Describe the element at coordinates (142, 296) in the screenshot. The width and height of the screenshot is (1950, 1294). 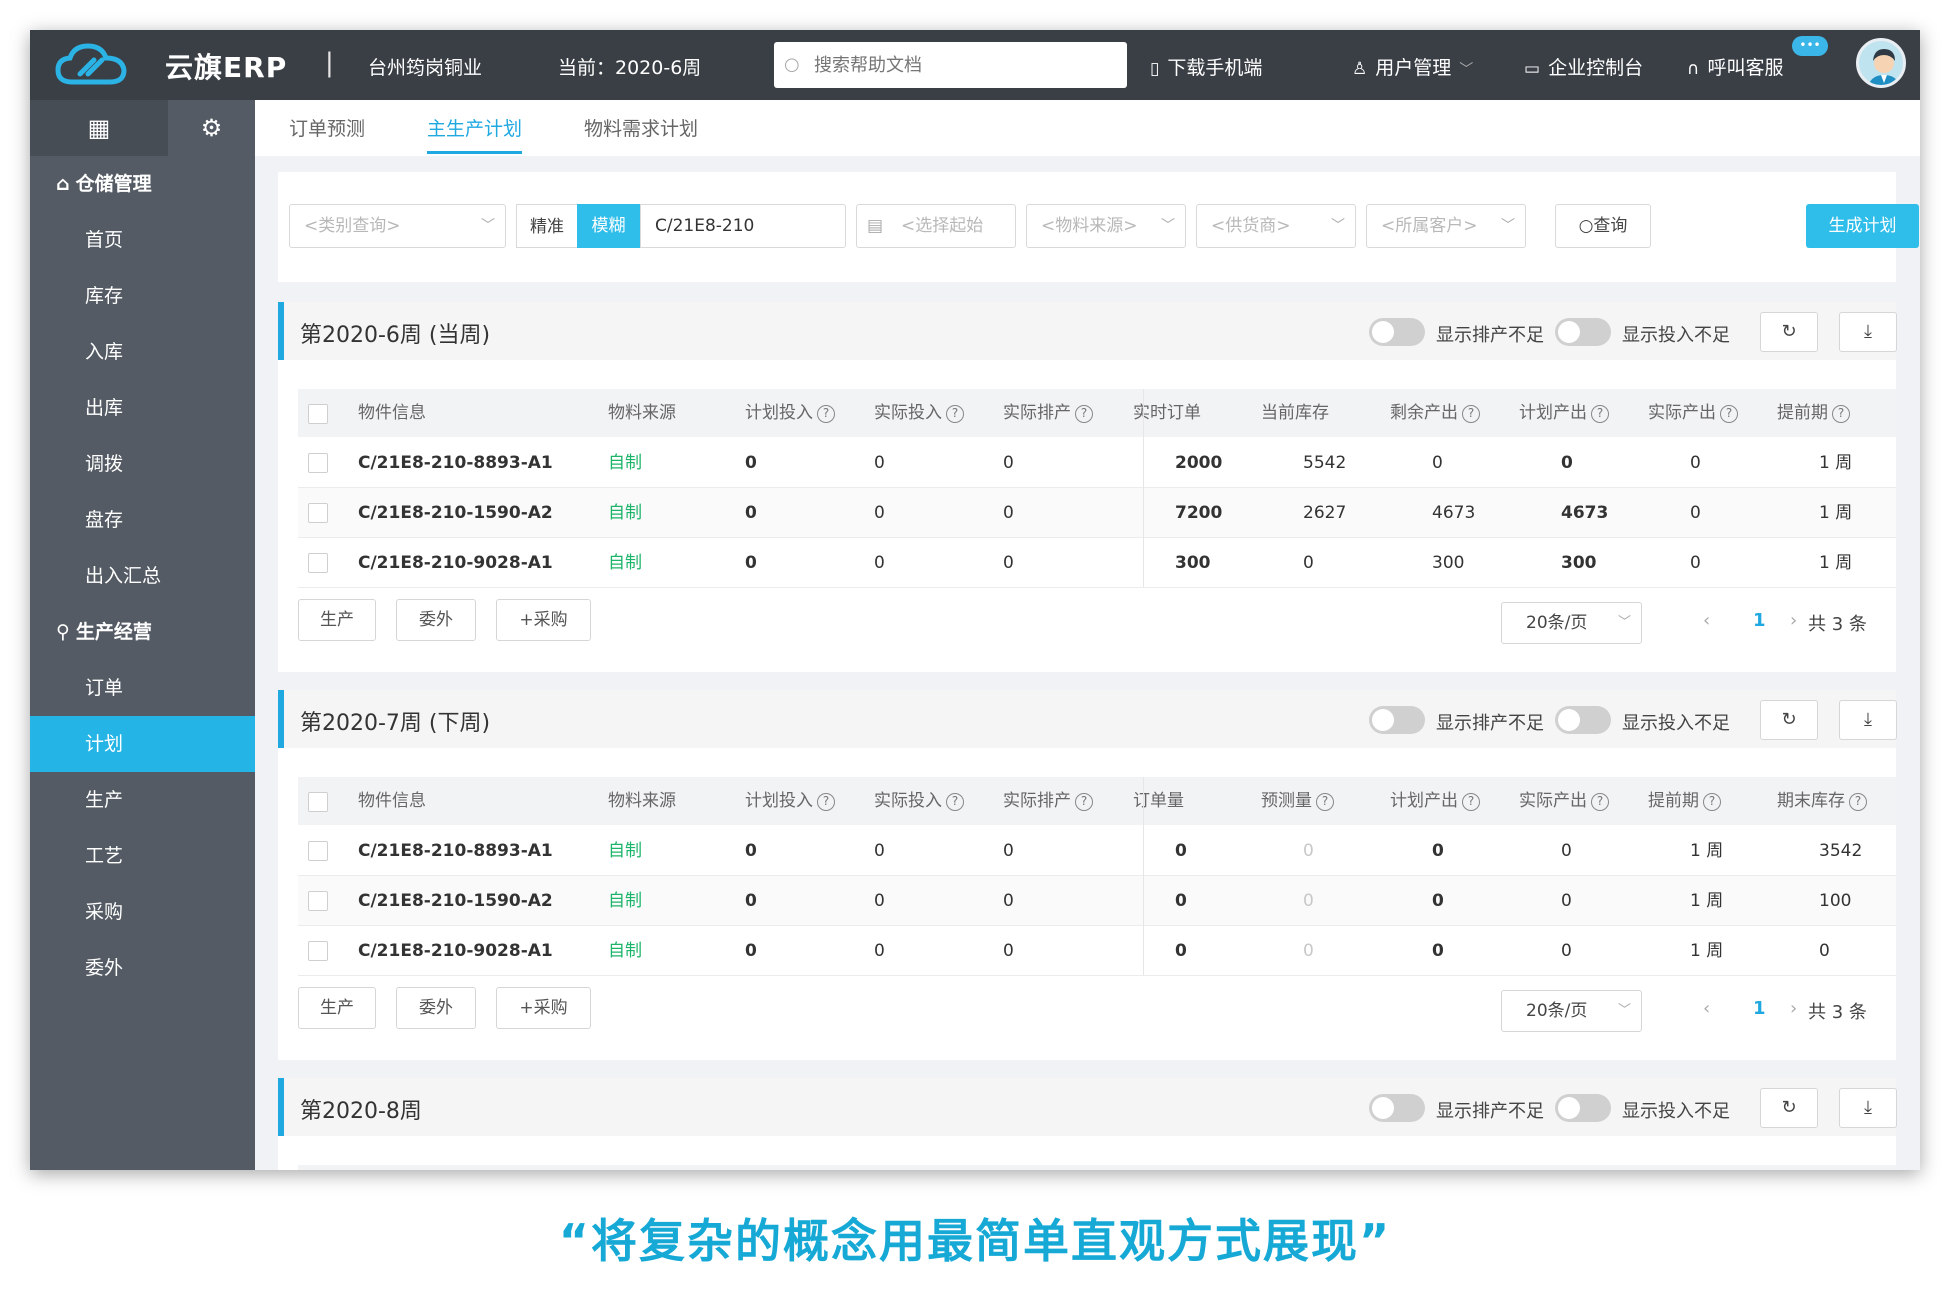
I see `sidebar-item-inventory: 库存` at that location.